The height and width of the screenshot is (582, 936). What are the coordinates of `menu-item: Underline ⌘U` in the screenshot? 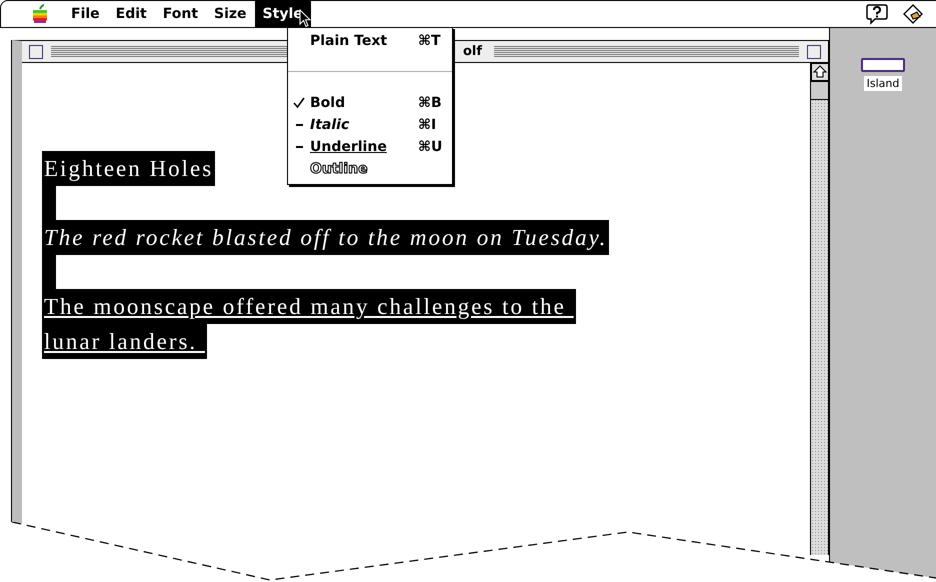 It's located at (370, 147).